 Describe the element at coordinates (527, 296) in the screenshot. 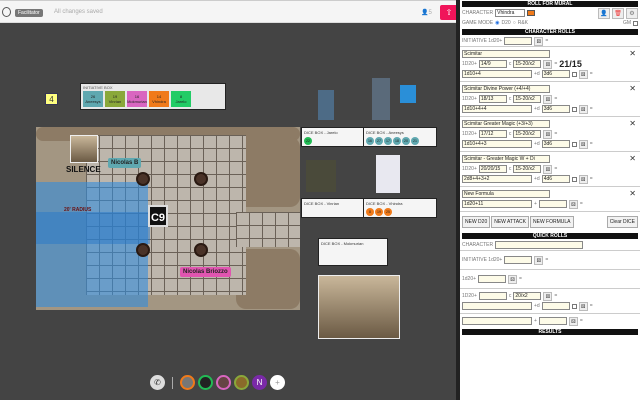

I see `quick-crit-input: 20/x2` at that location.